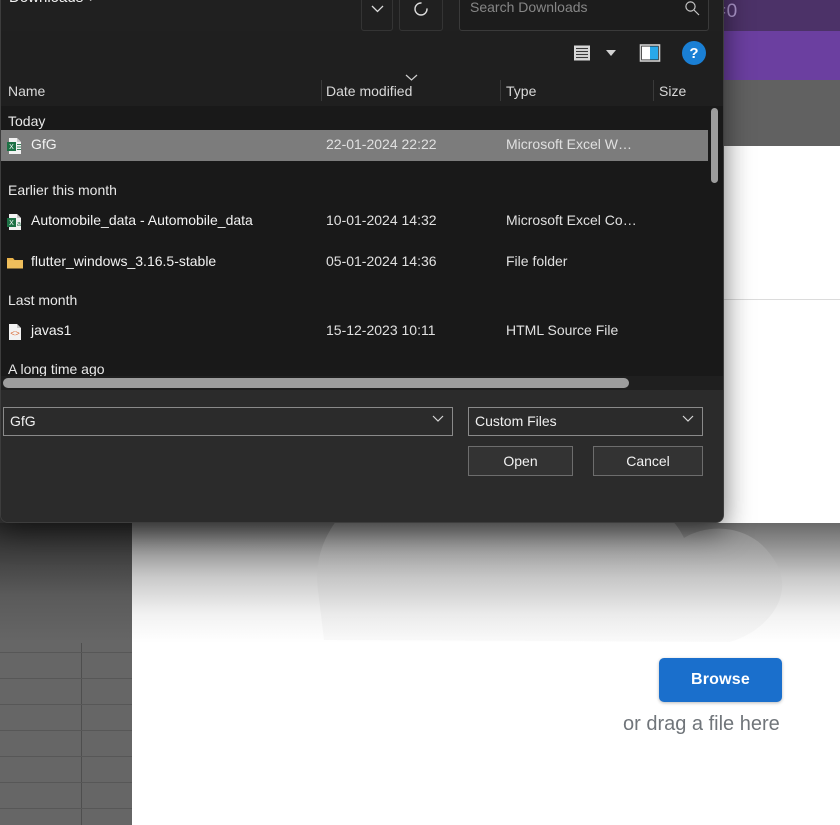 This screenshot has width=840, height=825. Describe the element at coordinates (672, 90) in the screenshot. I see `column-header-size: Size` at that location.